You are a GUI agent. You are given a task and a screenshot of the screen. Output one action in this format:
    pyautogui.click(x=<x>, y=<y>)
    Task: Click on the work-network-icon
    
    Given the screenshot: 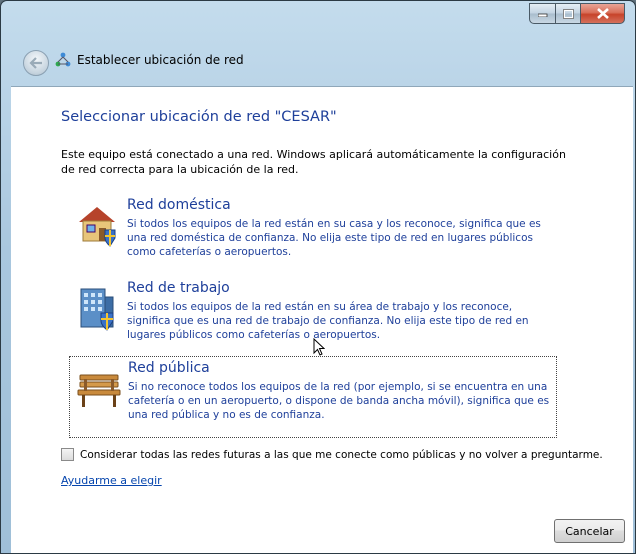 What is the action you would take?
    pyautogui.click(x=98, y=308)
    